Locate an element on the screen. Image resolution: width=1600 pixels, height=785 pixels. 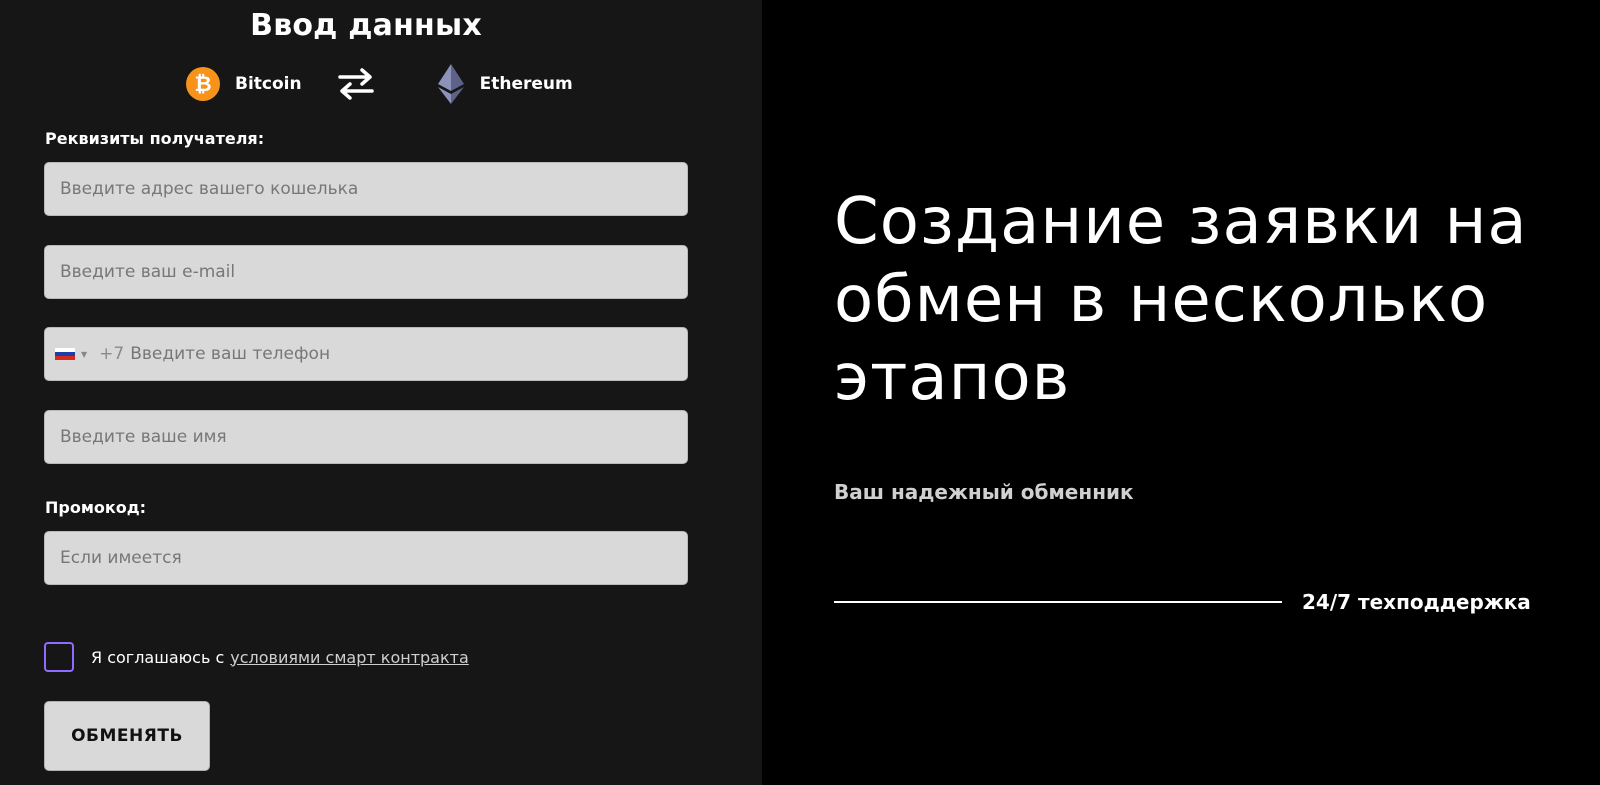
agreement-row: Я соглашаюсь с условиями смарт контракта is located at coordinates (256, 657).